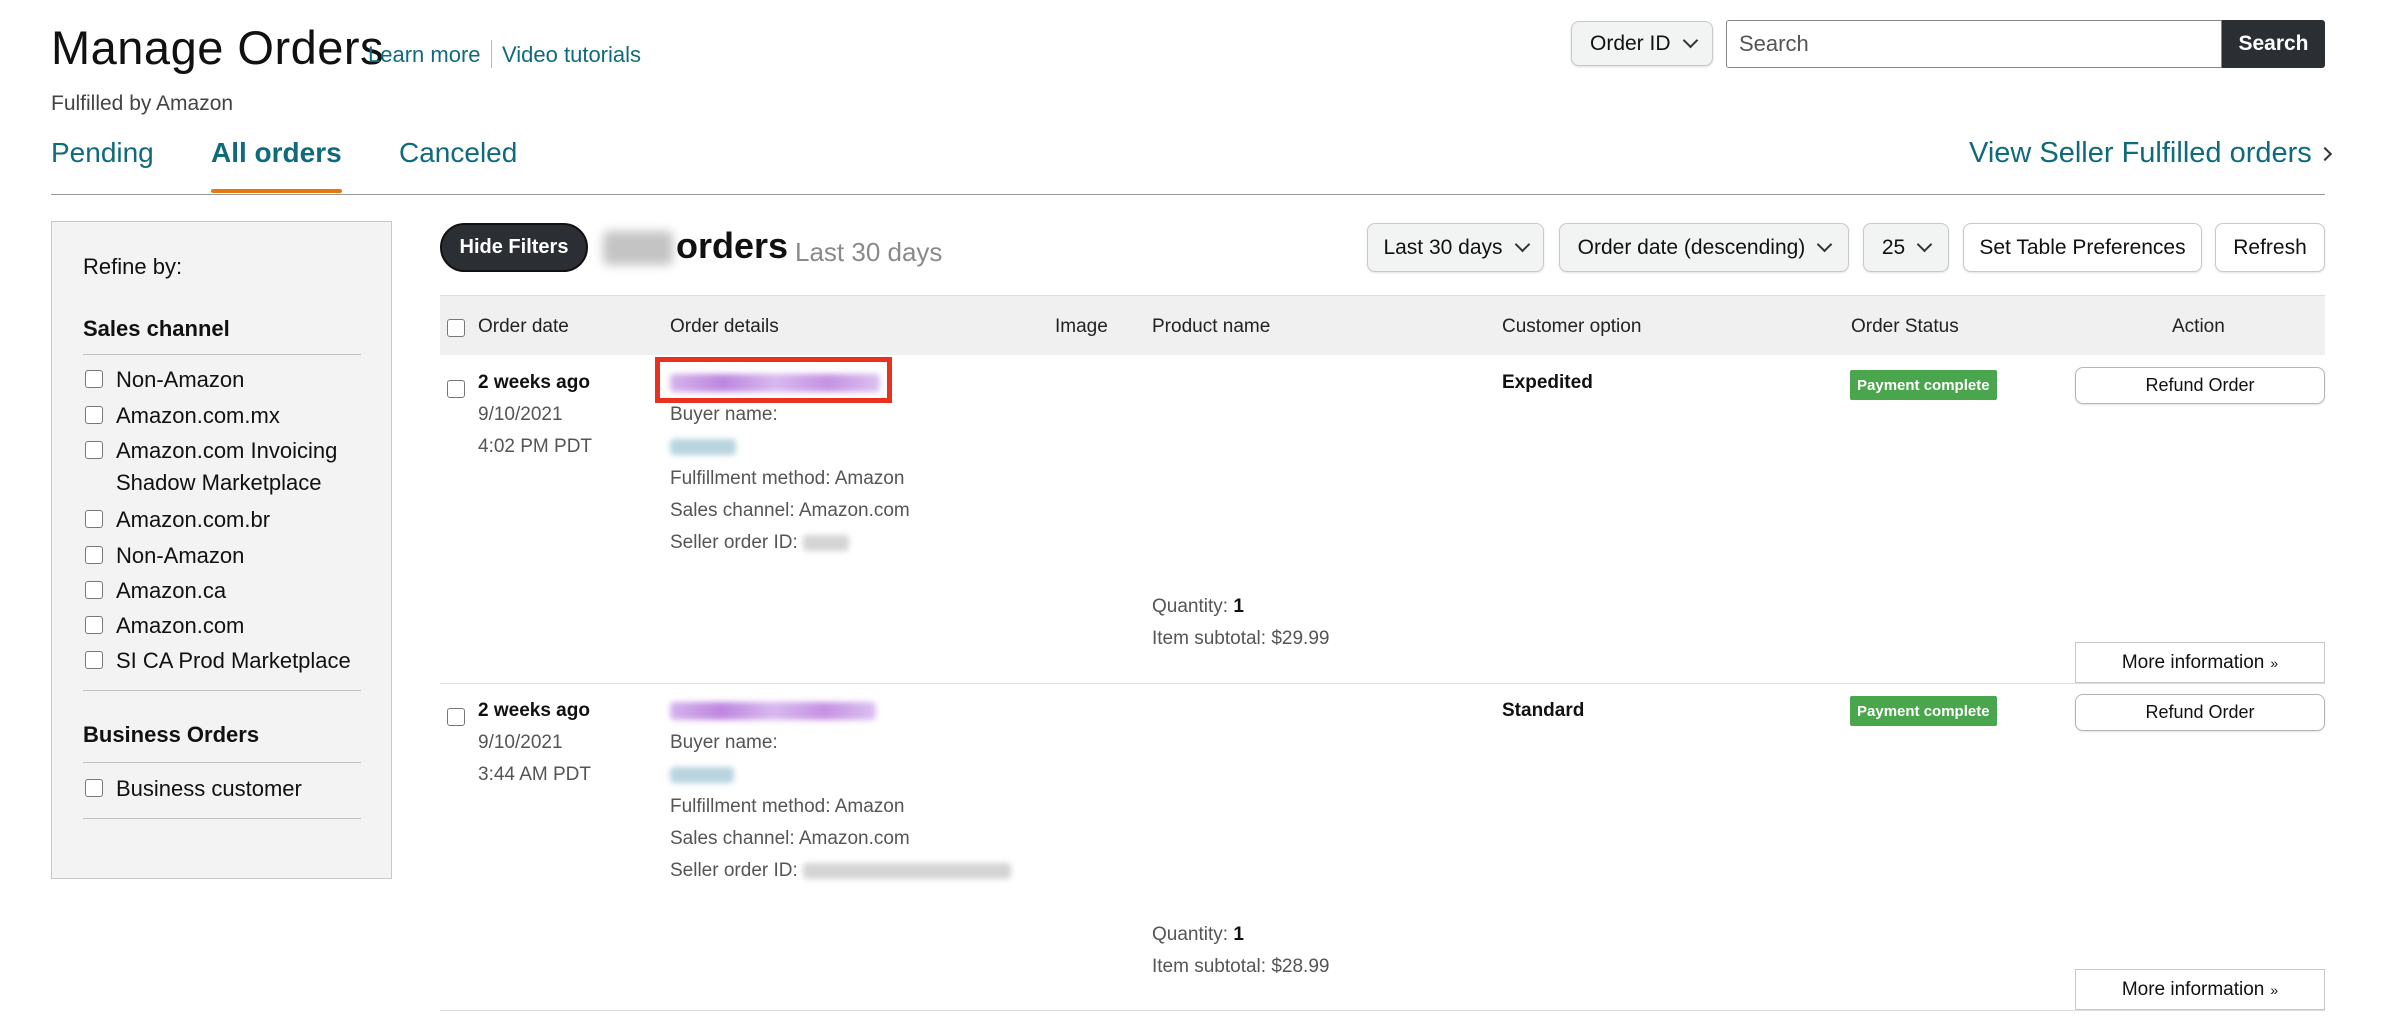 The height and width of the screenshot is (1018, 2385). I want to click on product-cell: Quantity: 1 Item subtotal: $29.99, so click(1240, 623).